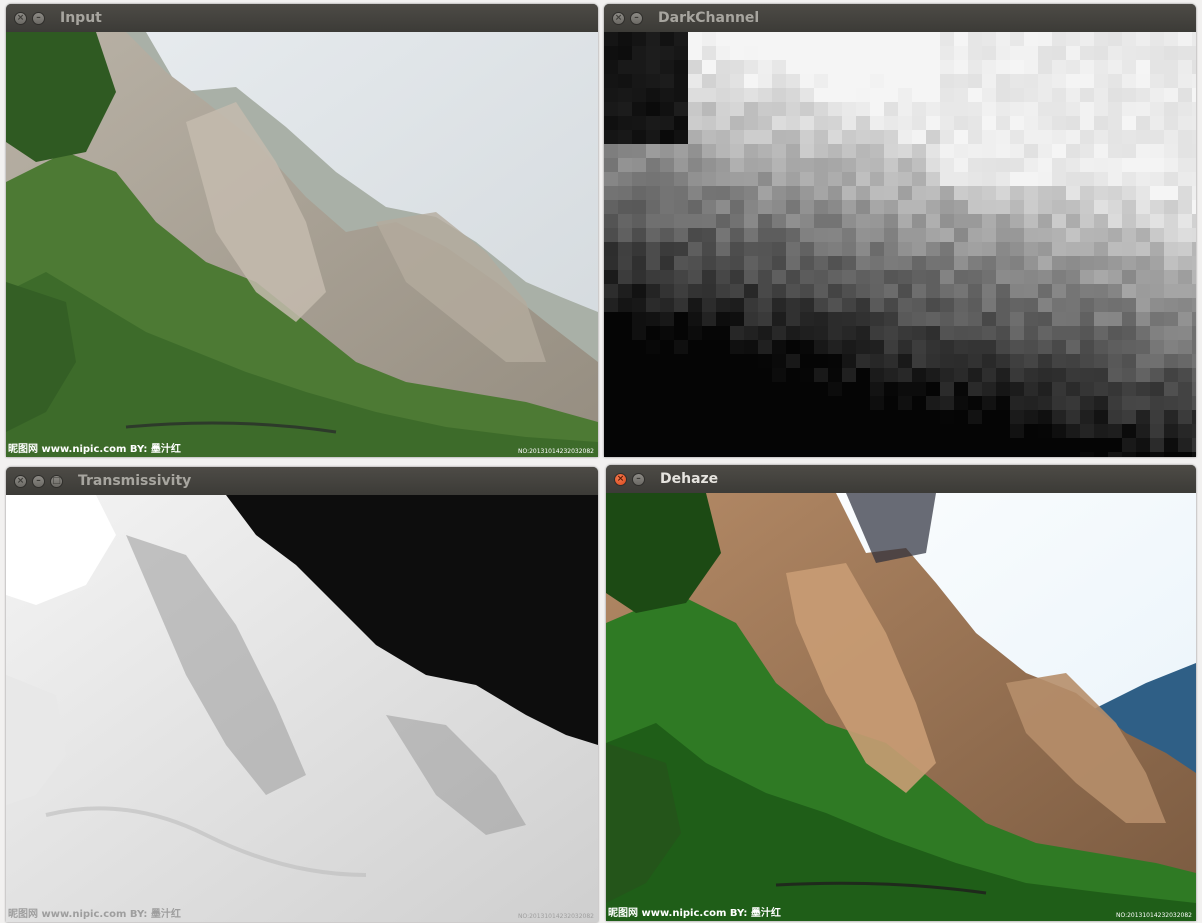 The image size is (1202, 923). Describe the element at coordinates (901, 479) in the screenshot. I see `window-dehaze-titlebar: × – Dehaze` at that location.